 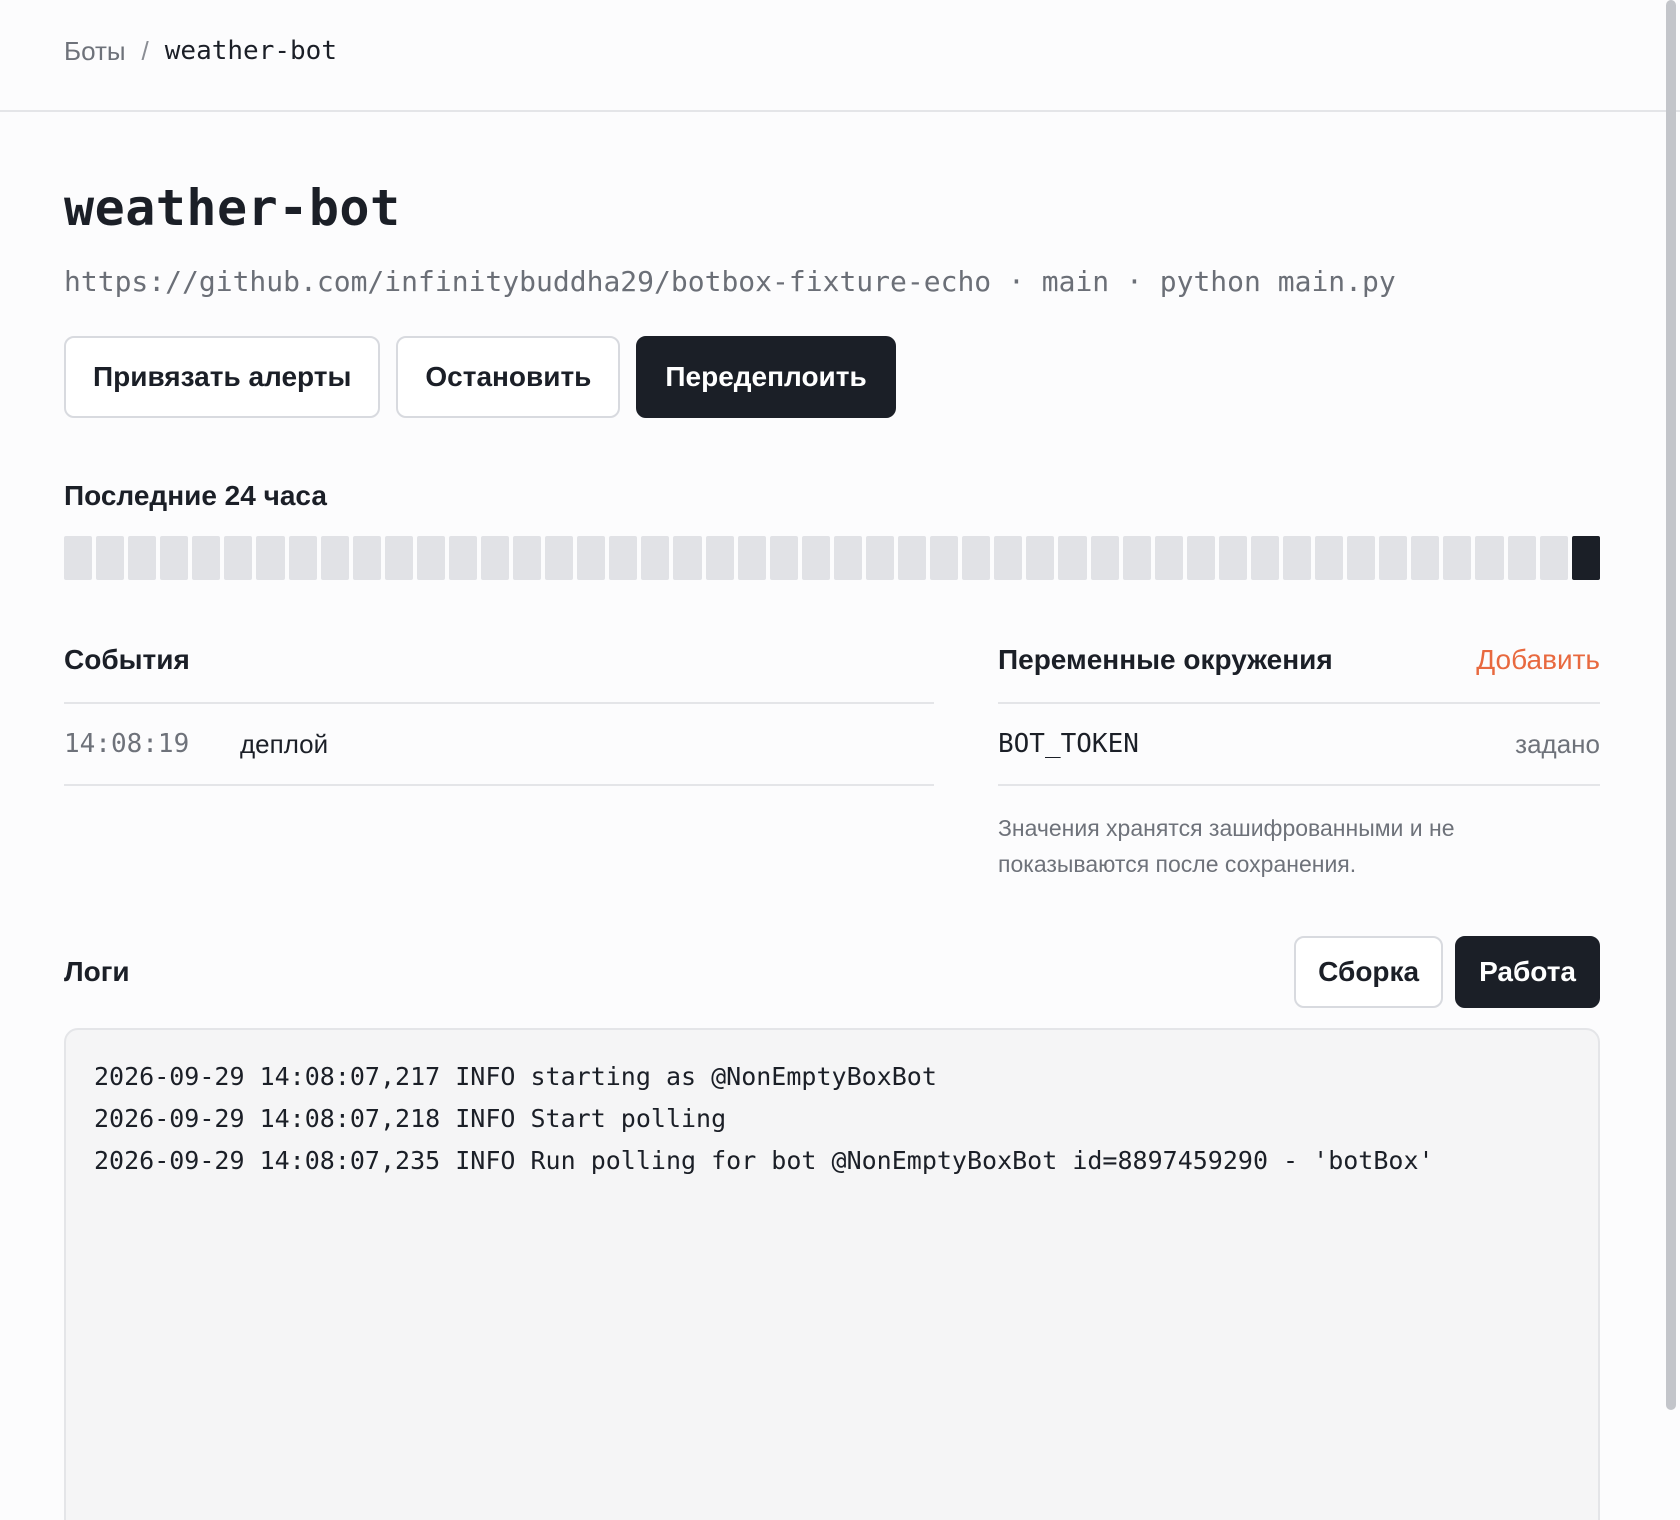 I want to click on page-scrollbar, so click(x=1672, y=705).